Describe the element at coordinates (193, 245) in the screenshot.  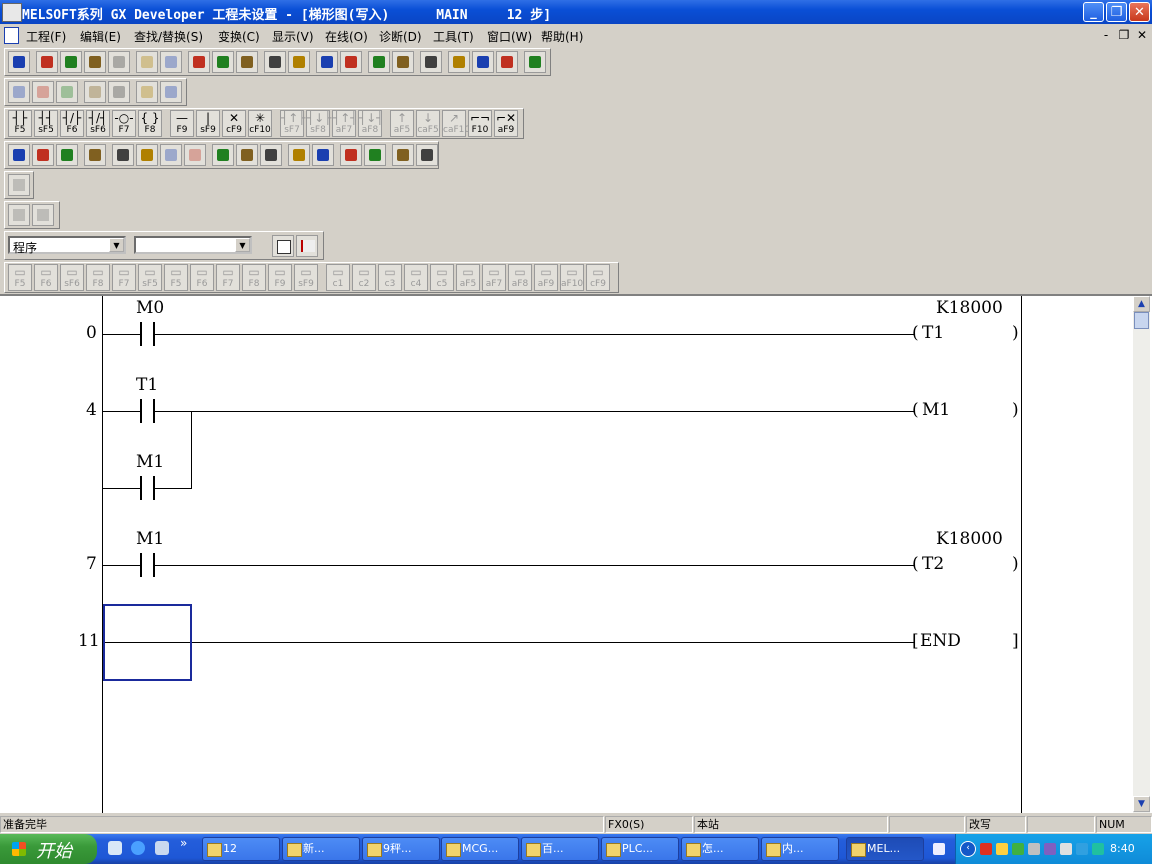
I see `data-select: ▼` at that location.